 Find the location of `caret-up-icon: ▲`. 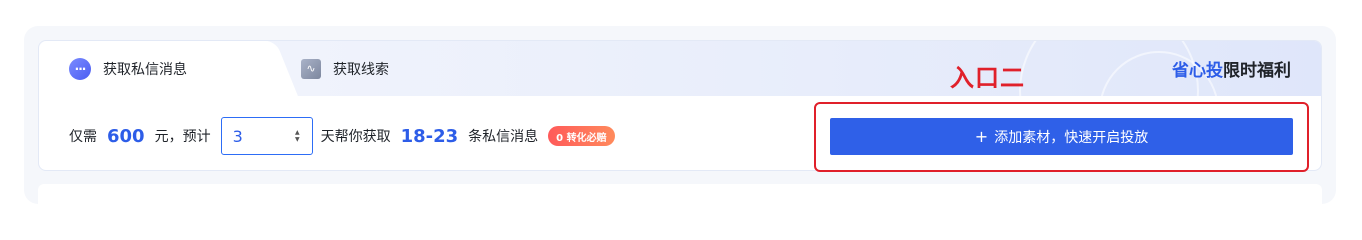

caret-up-icon: ▲ is located at coordinates (297, 132).